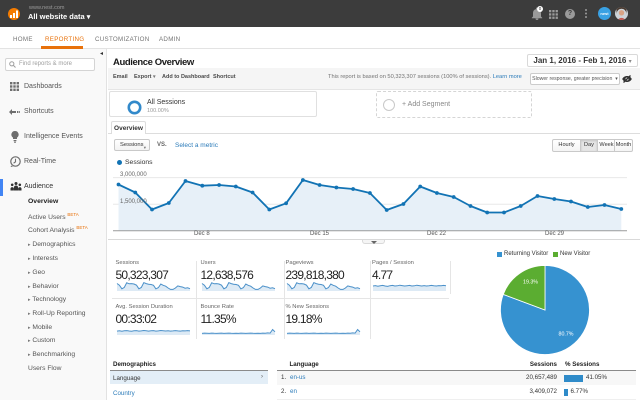 The width and height of the screenshot is (640, 400). I want to click on svg-text: 80.7%, so click(566, 335).